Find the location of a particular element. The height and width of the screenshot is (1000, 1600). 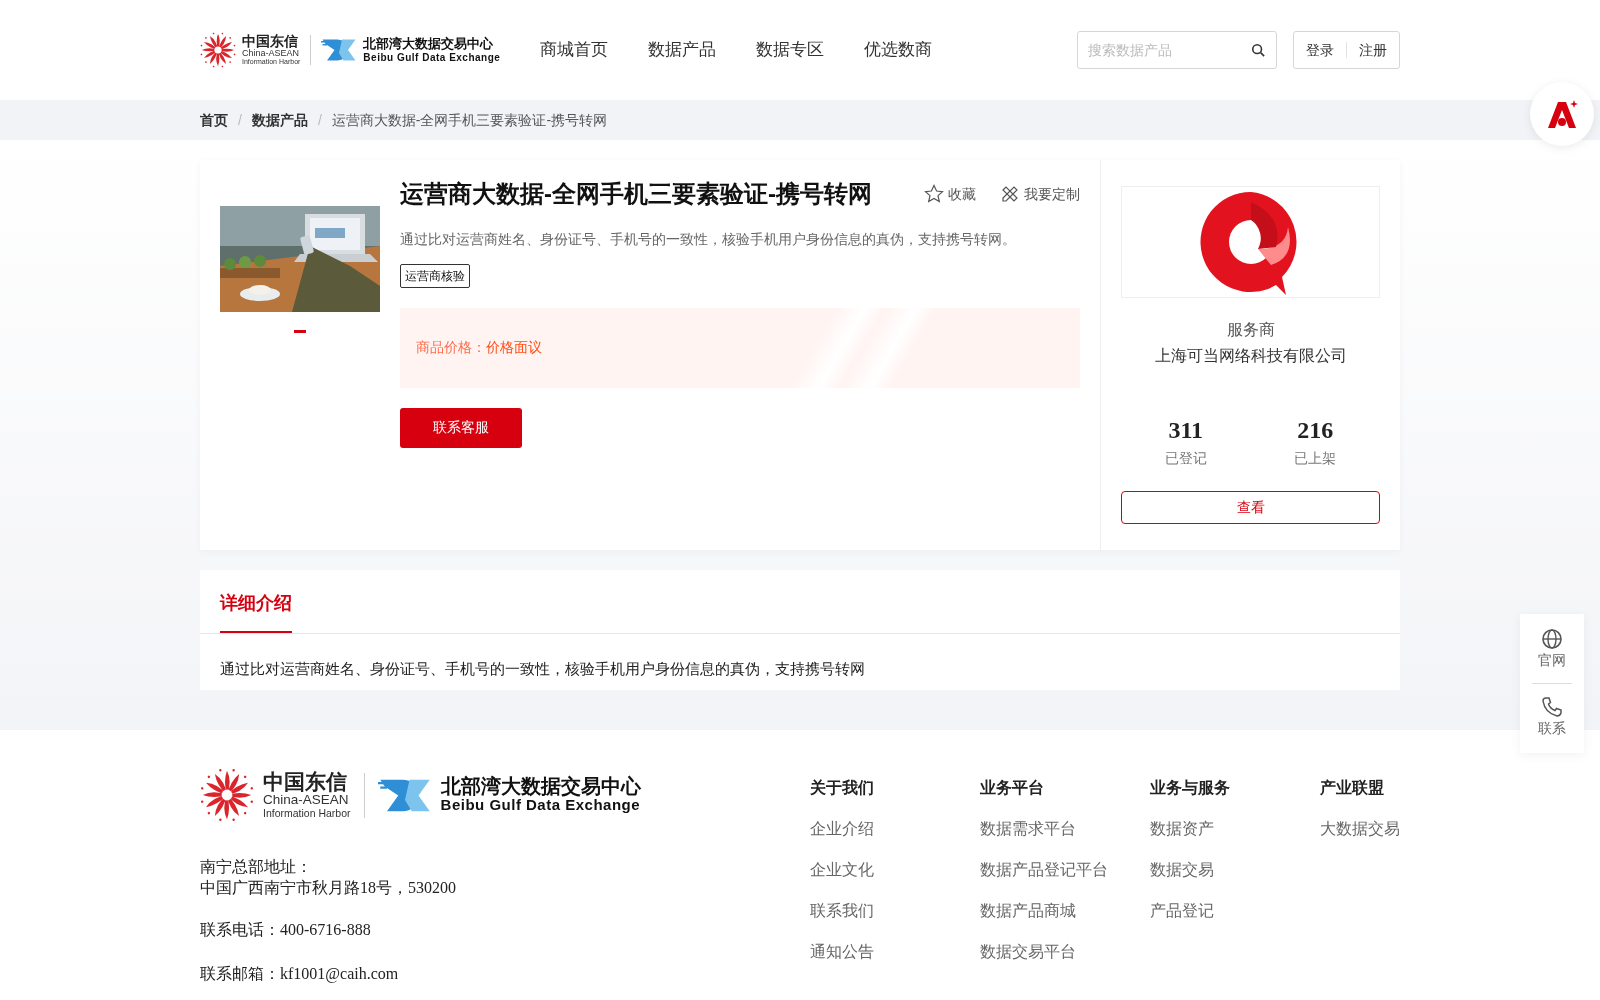

product-tag: 运营商核验 is located at coordinates (435, 275).